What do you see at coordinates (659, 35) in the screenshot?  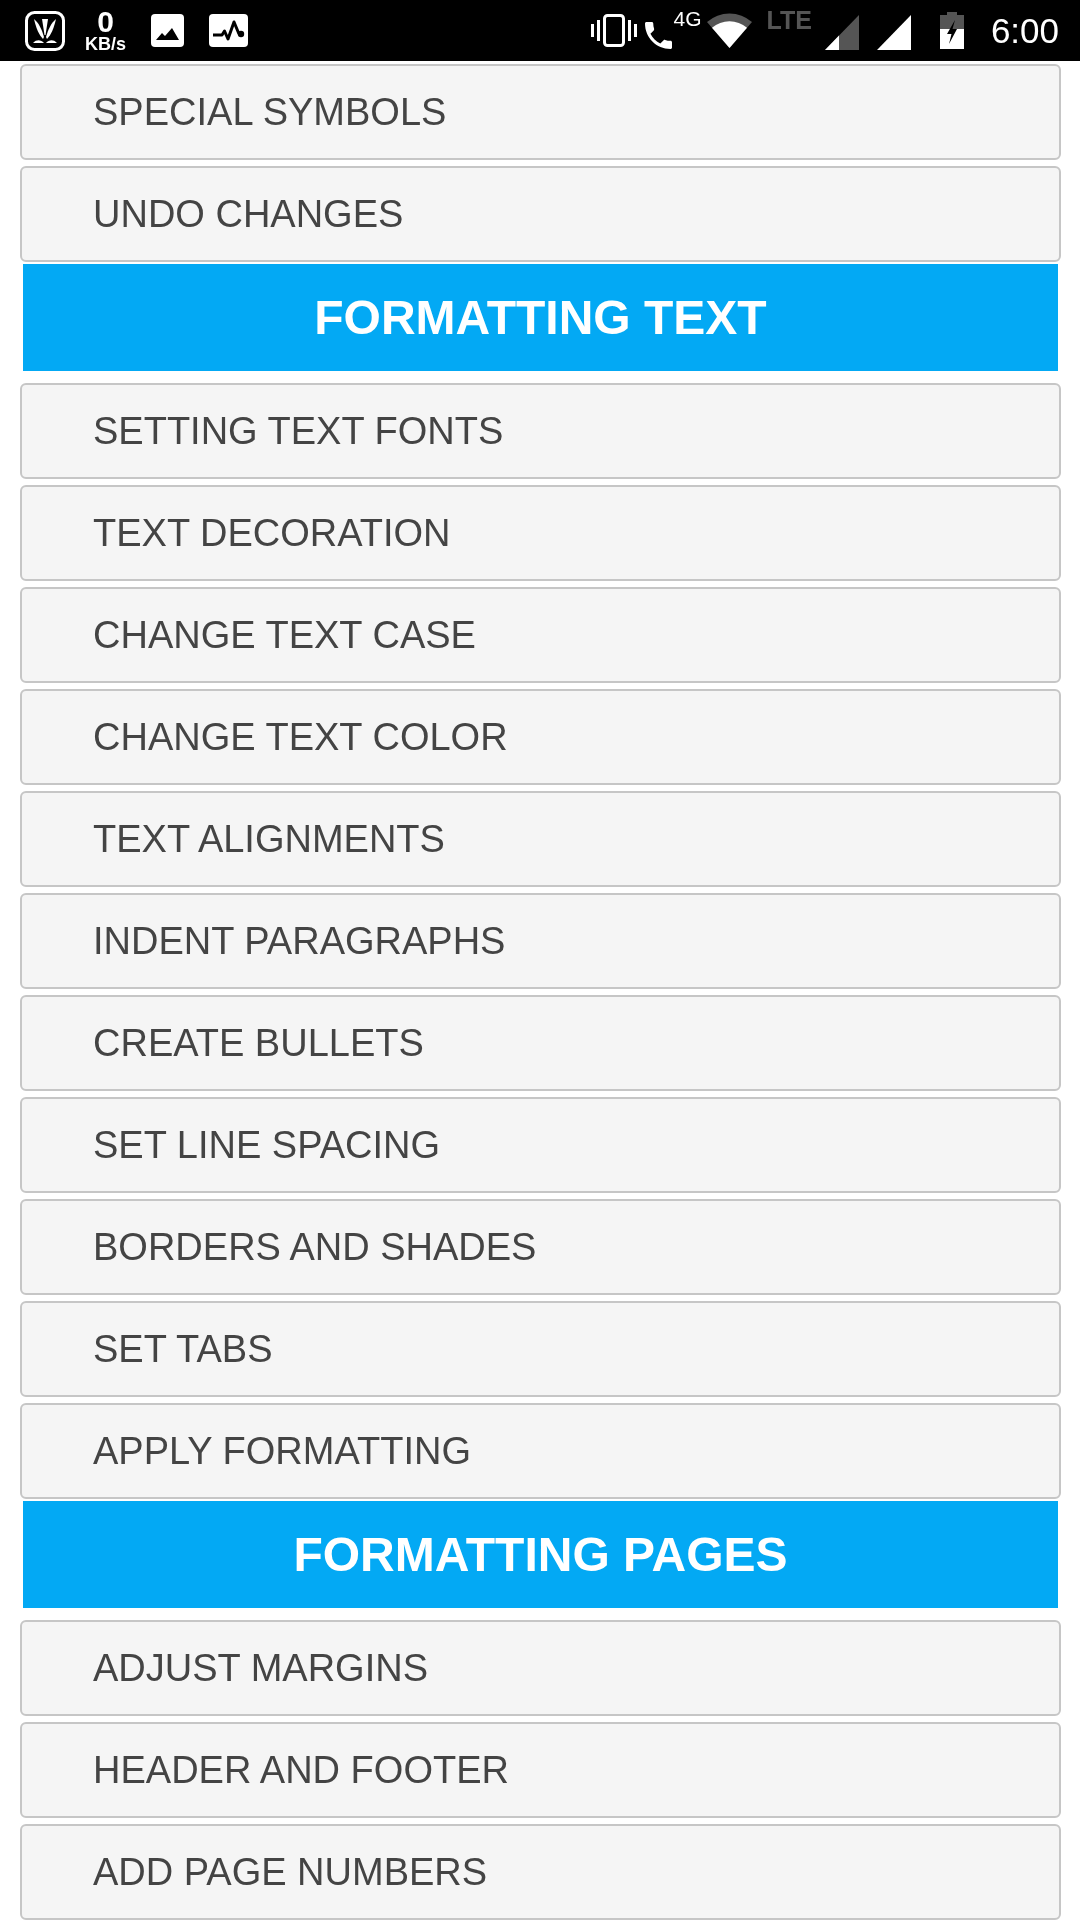 I see `phone-icon` at bounding box center [659, 35].